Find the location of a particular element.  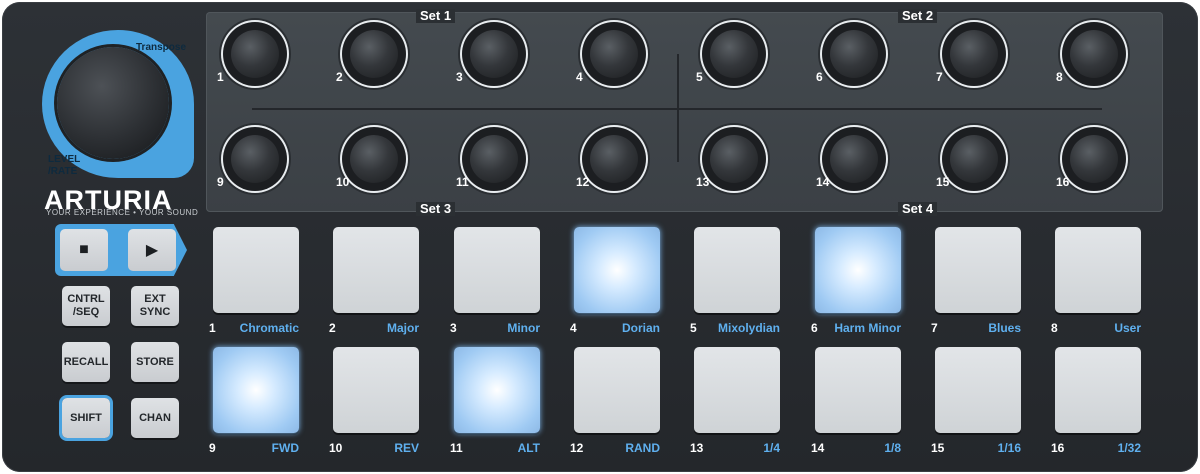

pad-function-label: 1/8 is located at coordinates (892, 448).